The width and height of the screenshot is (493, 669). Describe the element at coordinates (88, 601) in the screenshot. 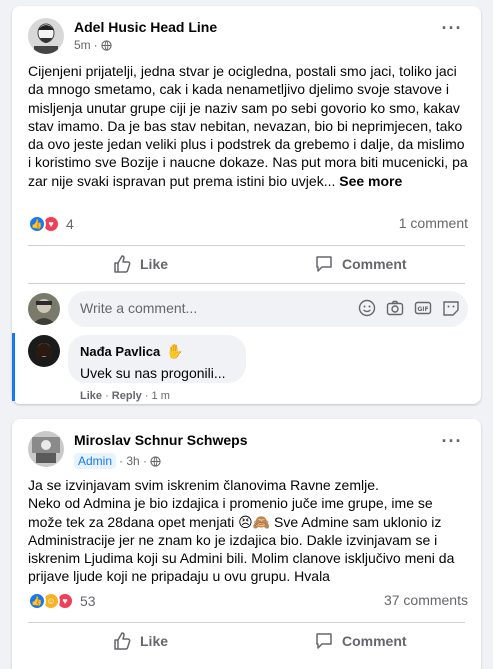

I see `reaction-count: 53` at that location.